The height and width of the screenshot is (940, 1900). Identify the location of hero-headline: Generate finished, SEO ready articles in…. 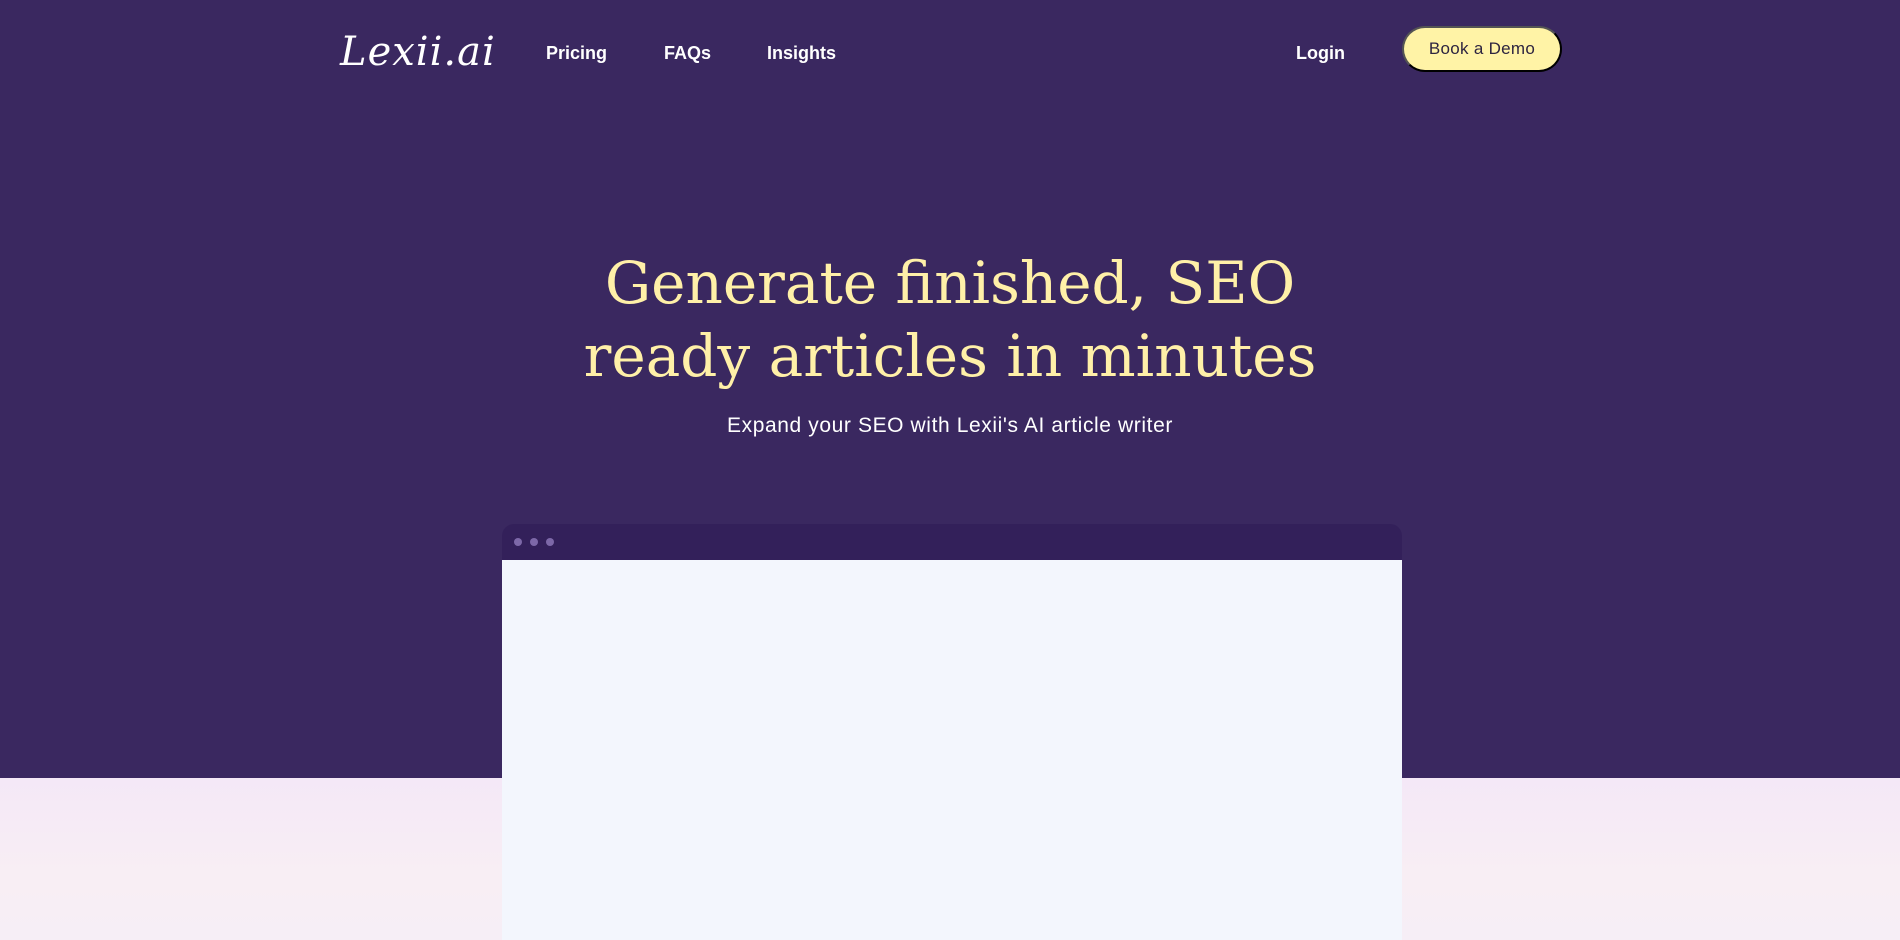
(950, 320).